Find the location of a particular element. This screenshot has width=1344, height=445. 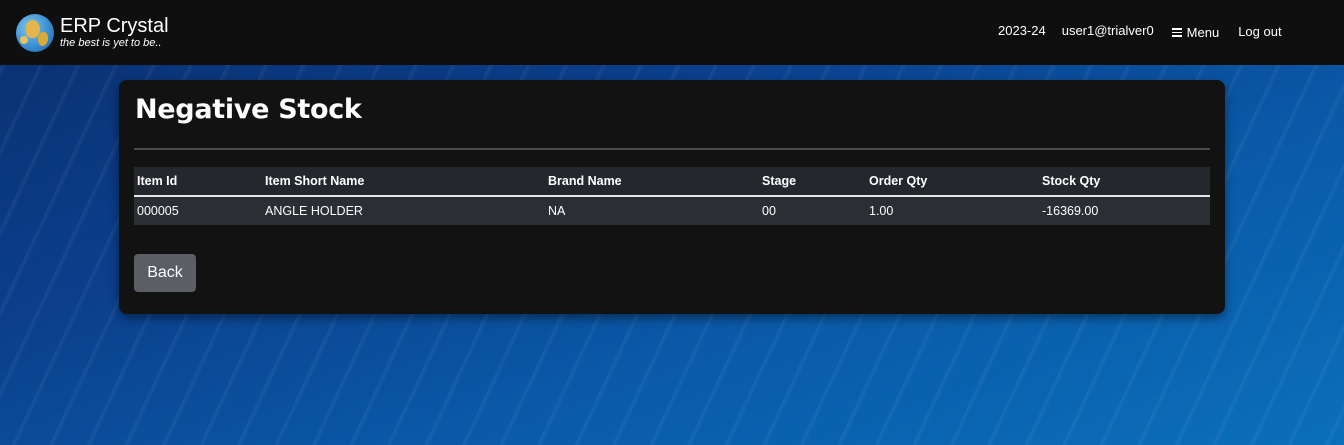

user-account-link: user1@trialver0 is located at coordinates (1108, 30).